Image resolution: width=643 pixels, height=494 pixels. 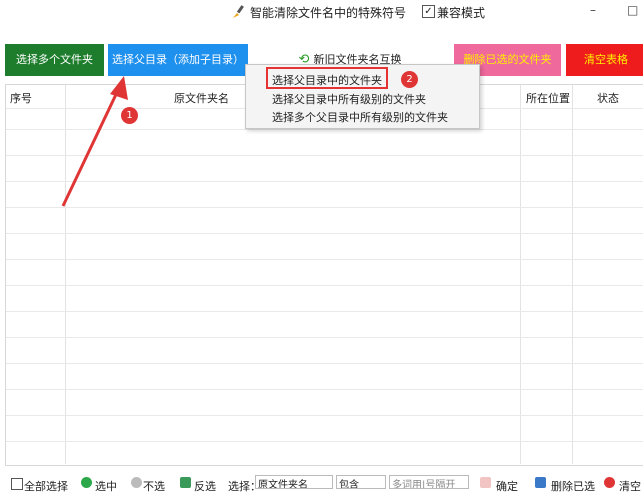 I want to click on confirm-icon, so click(x=485, y=482).